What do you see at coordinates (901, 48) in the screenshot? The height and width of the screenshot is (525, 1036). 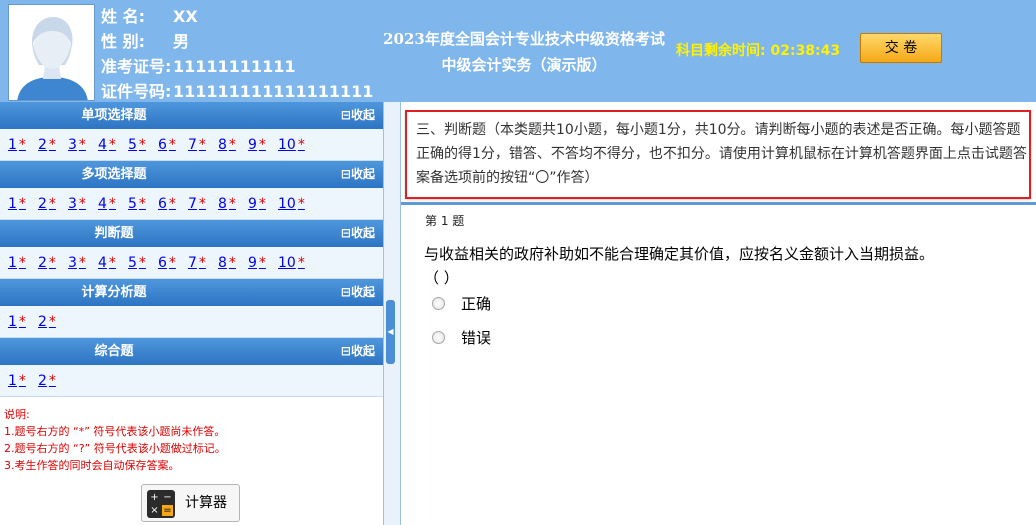 I see `submit-exam-button: 交 卷` at bounding box center [901, 48].